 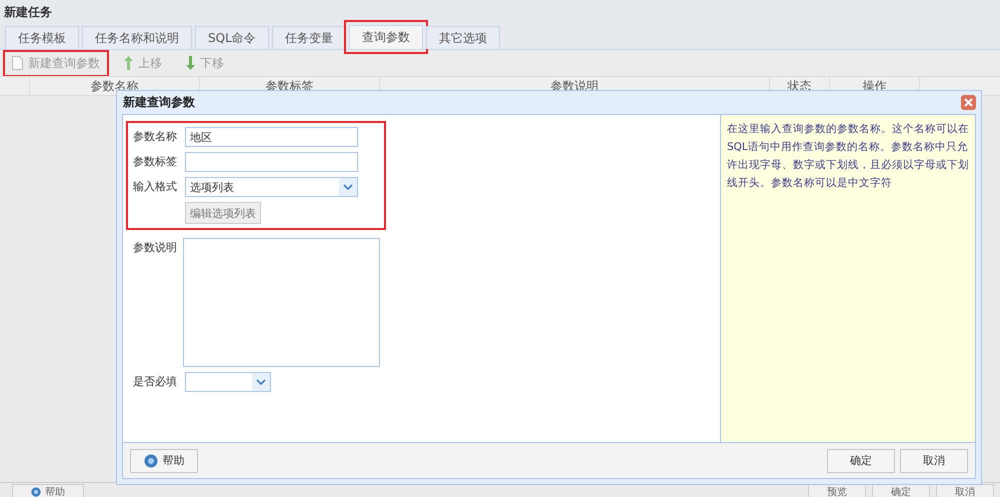 What do you see at coordinates (42, 37) in the screenshot?
I see `tab: 任务模板` at bounding box center [42, 37].